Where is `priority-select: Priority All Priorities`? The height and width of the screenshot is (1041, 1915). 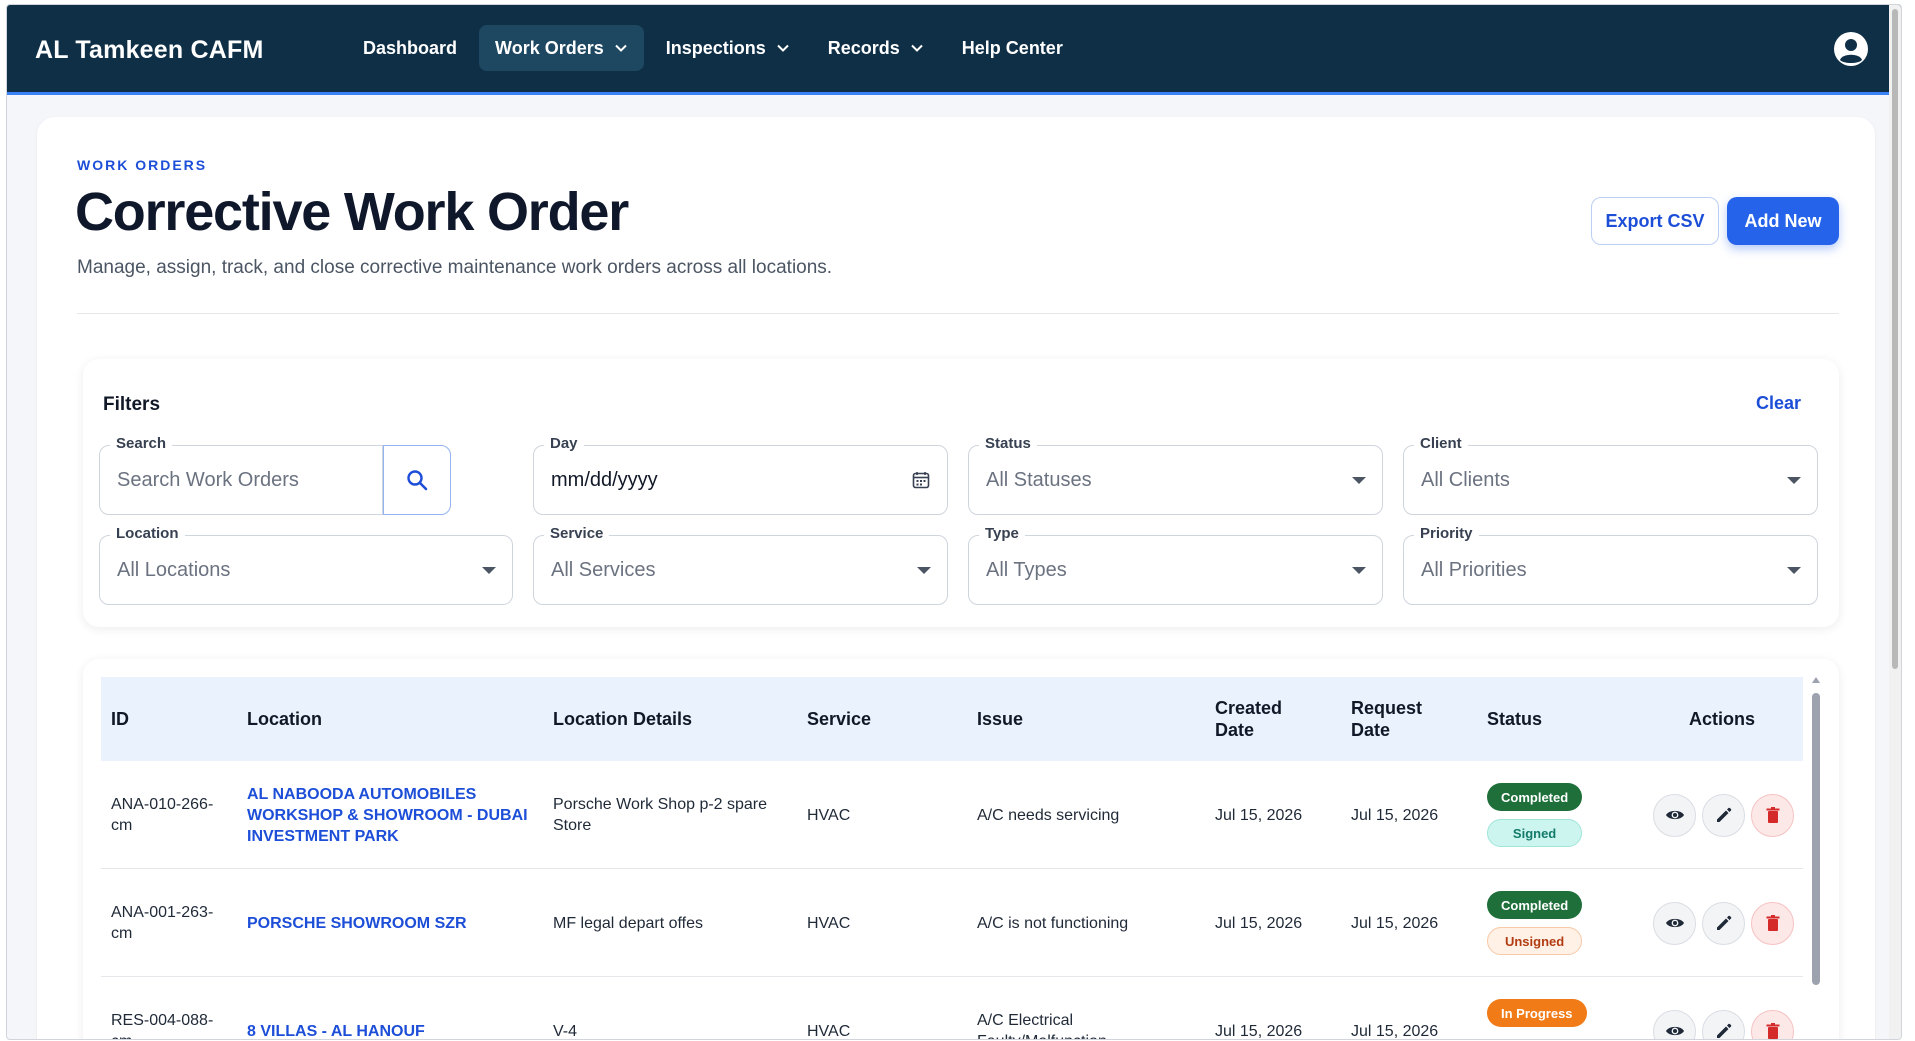
priority-select: Priority All Priorities is located at coordinates (1610, 565).